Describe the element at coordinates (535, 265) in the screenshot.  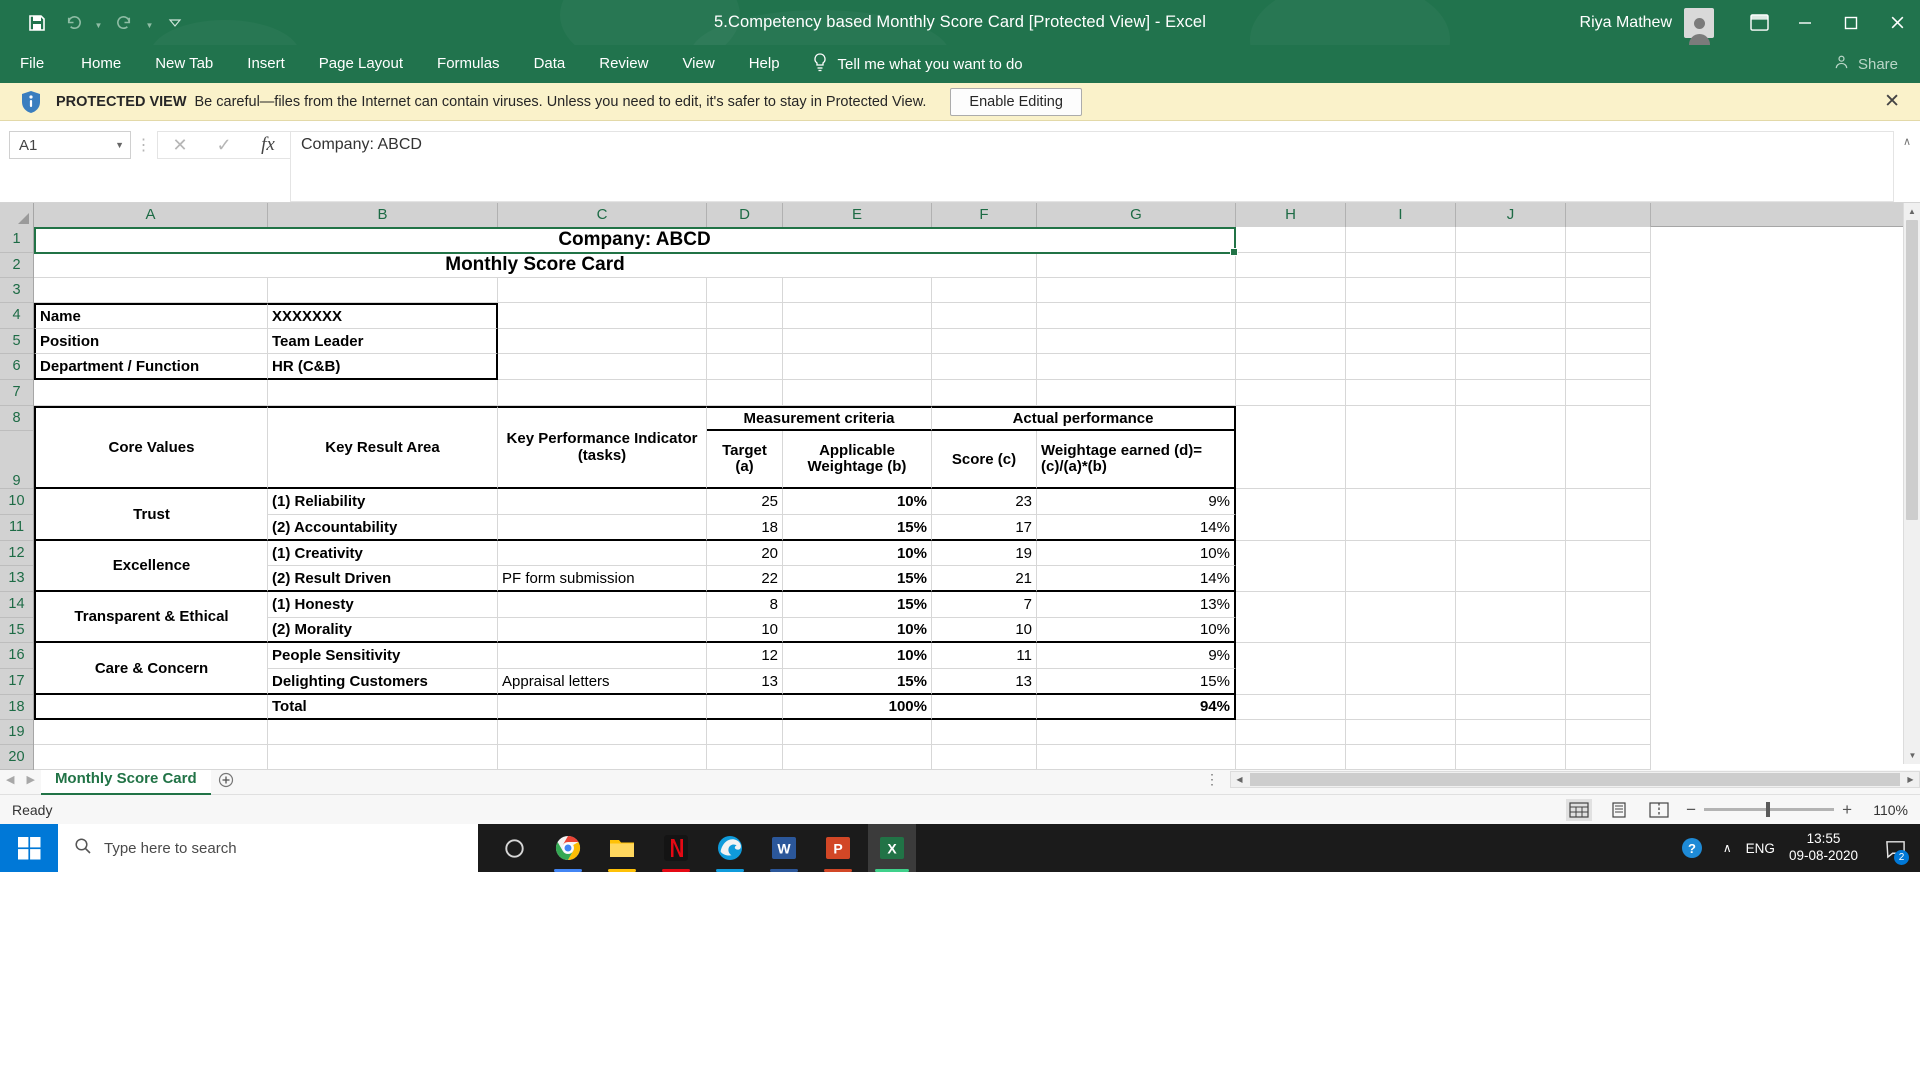
I see `cell-a2: Monthly Score Card` at that location.